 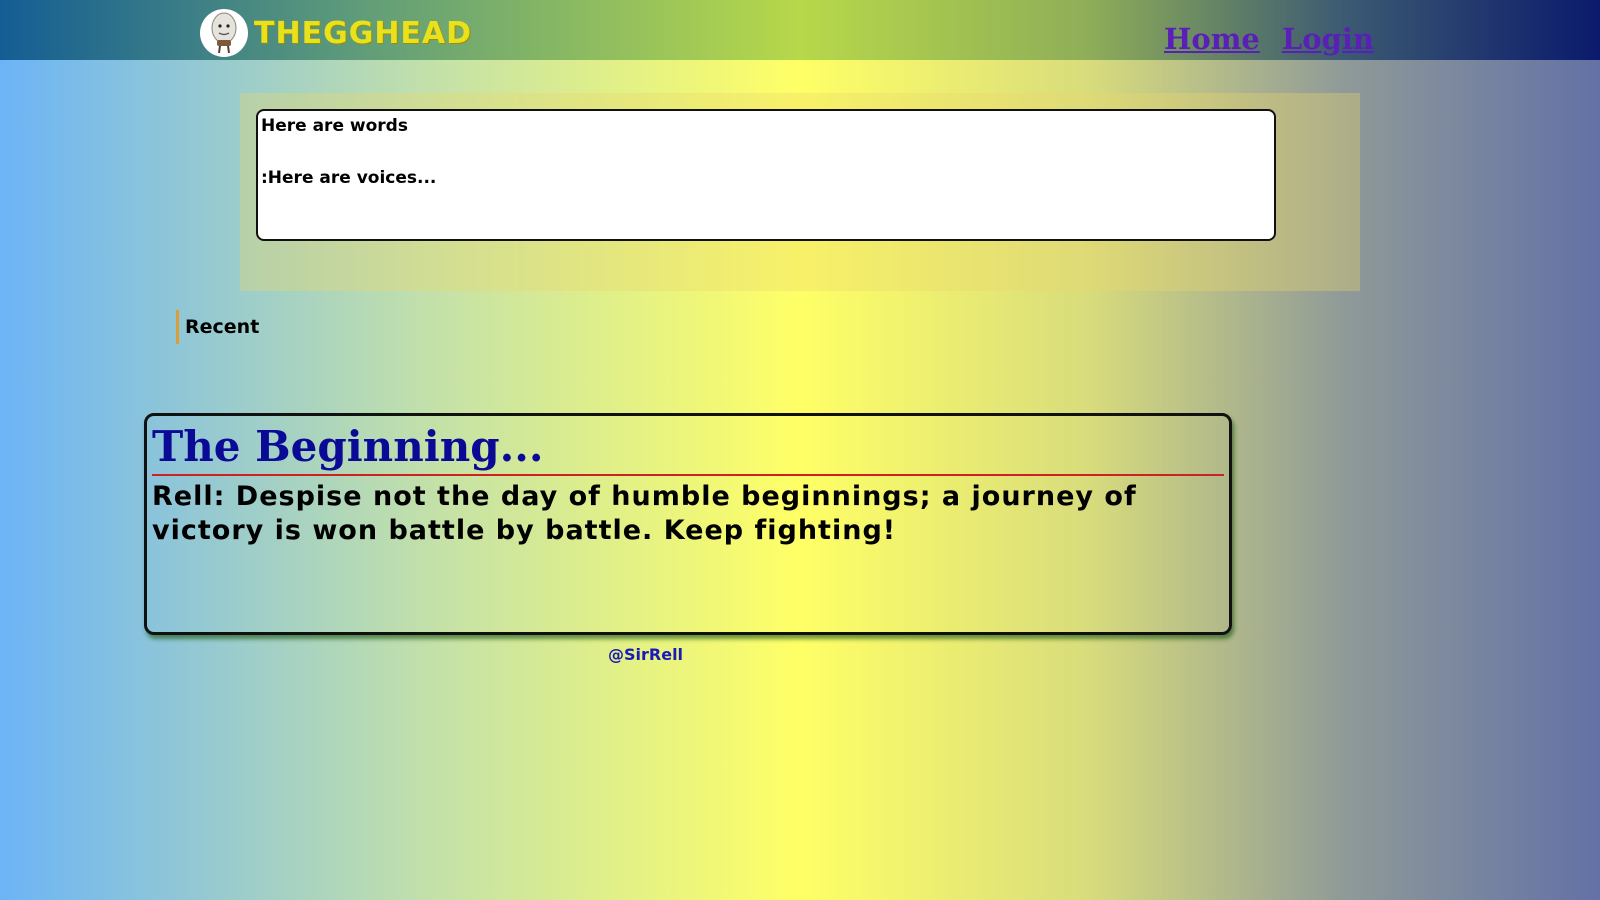 I want to click on brand-name: THEGGHEAD, so click(x=363, y=33).